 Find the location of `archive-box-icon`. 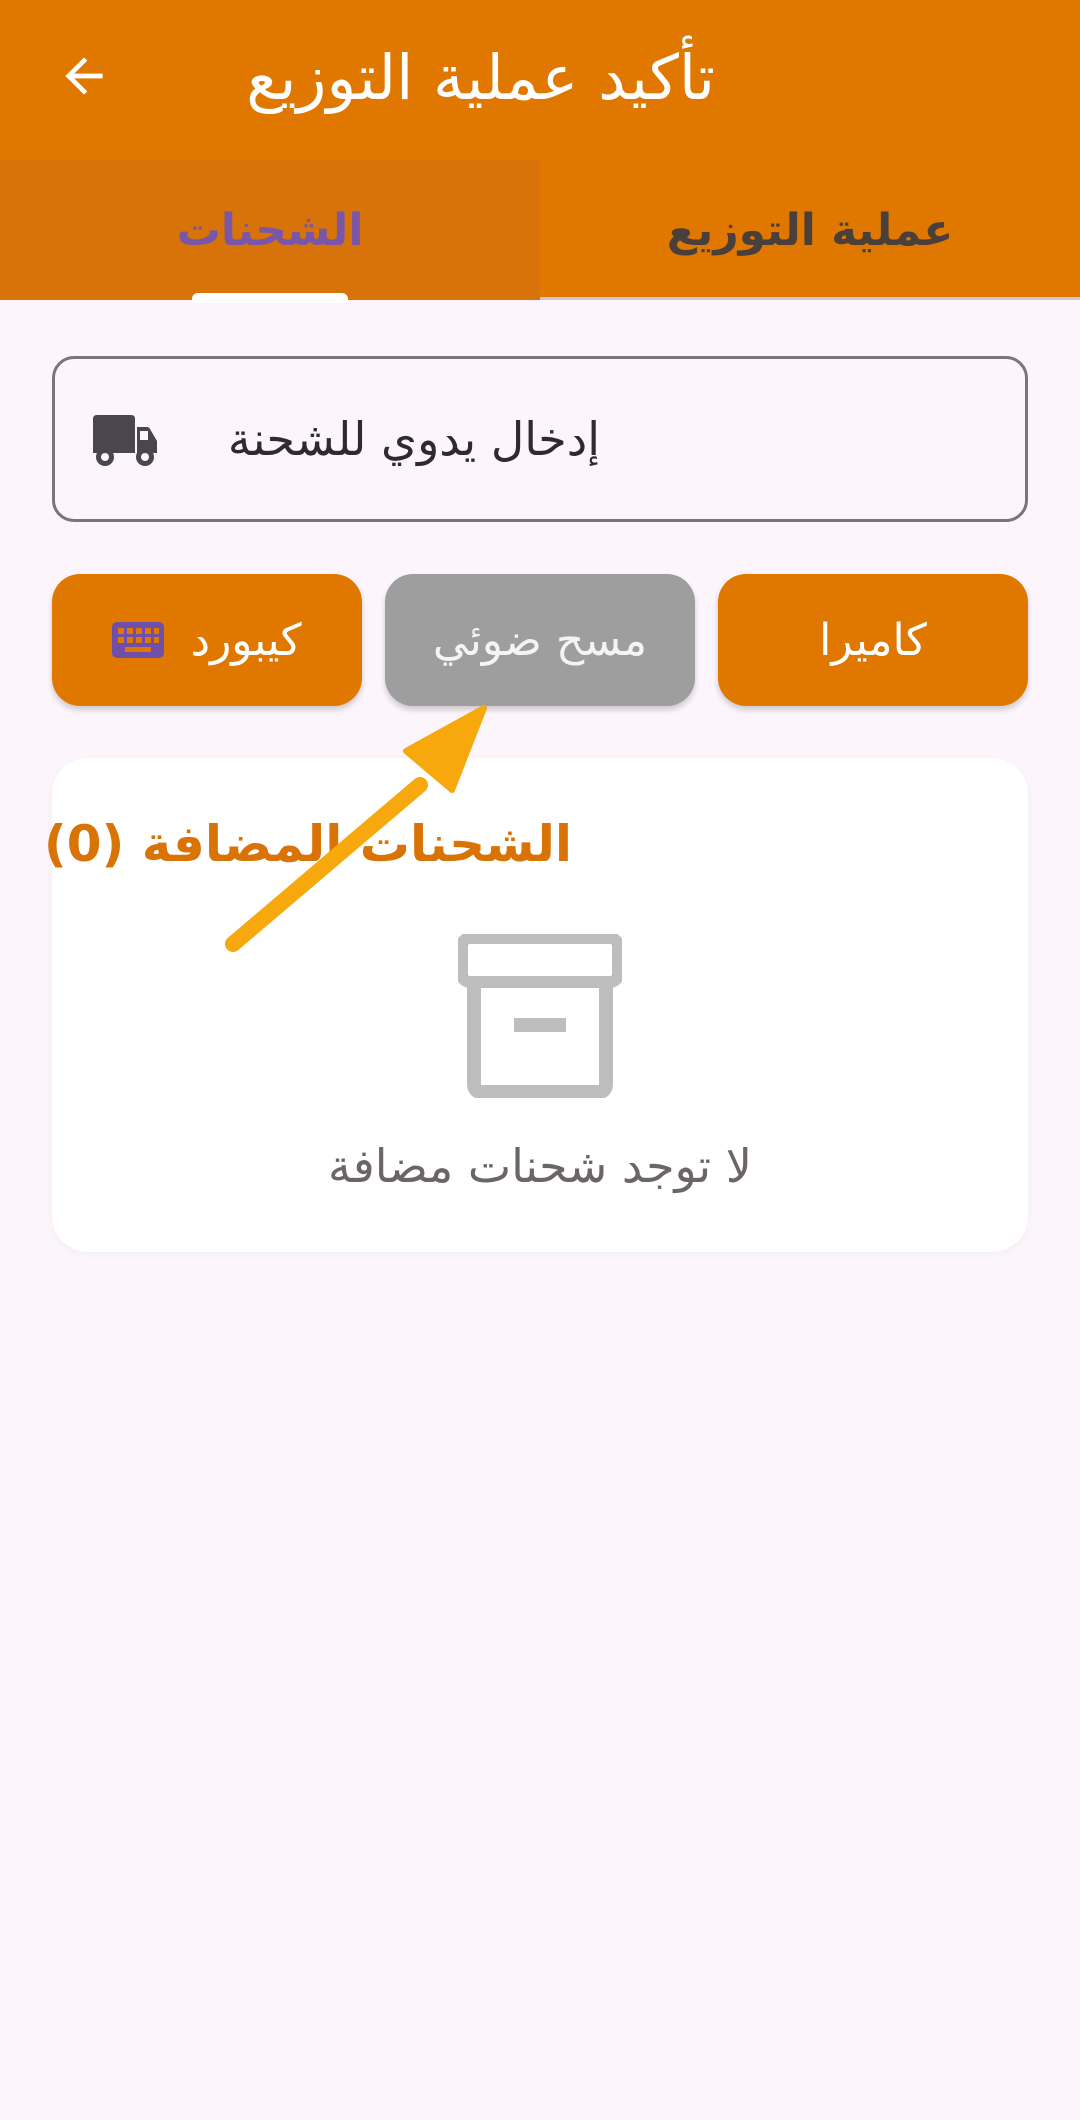

archive-box-icon is located at coordinates (540, 1016).